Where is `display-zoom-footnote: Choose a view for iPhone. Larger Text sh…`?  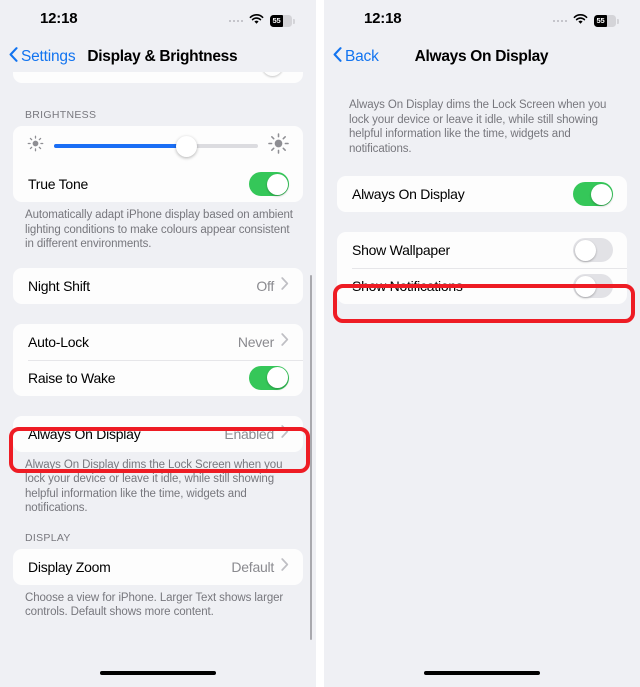
display-zoom-footnote: Choose a view for iPhone. Larger Text sh… is located at coordinates (154, 605).